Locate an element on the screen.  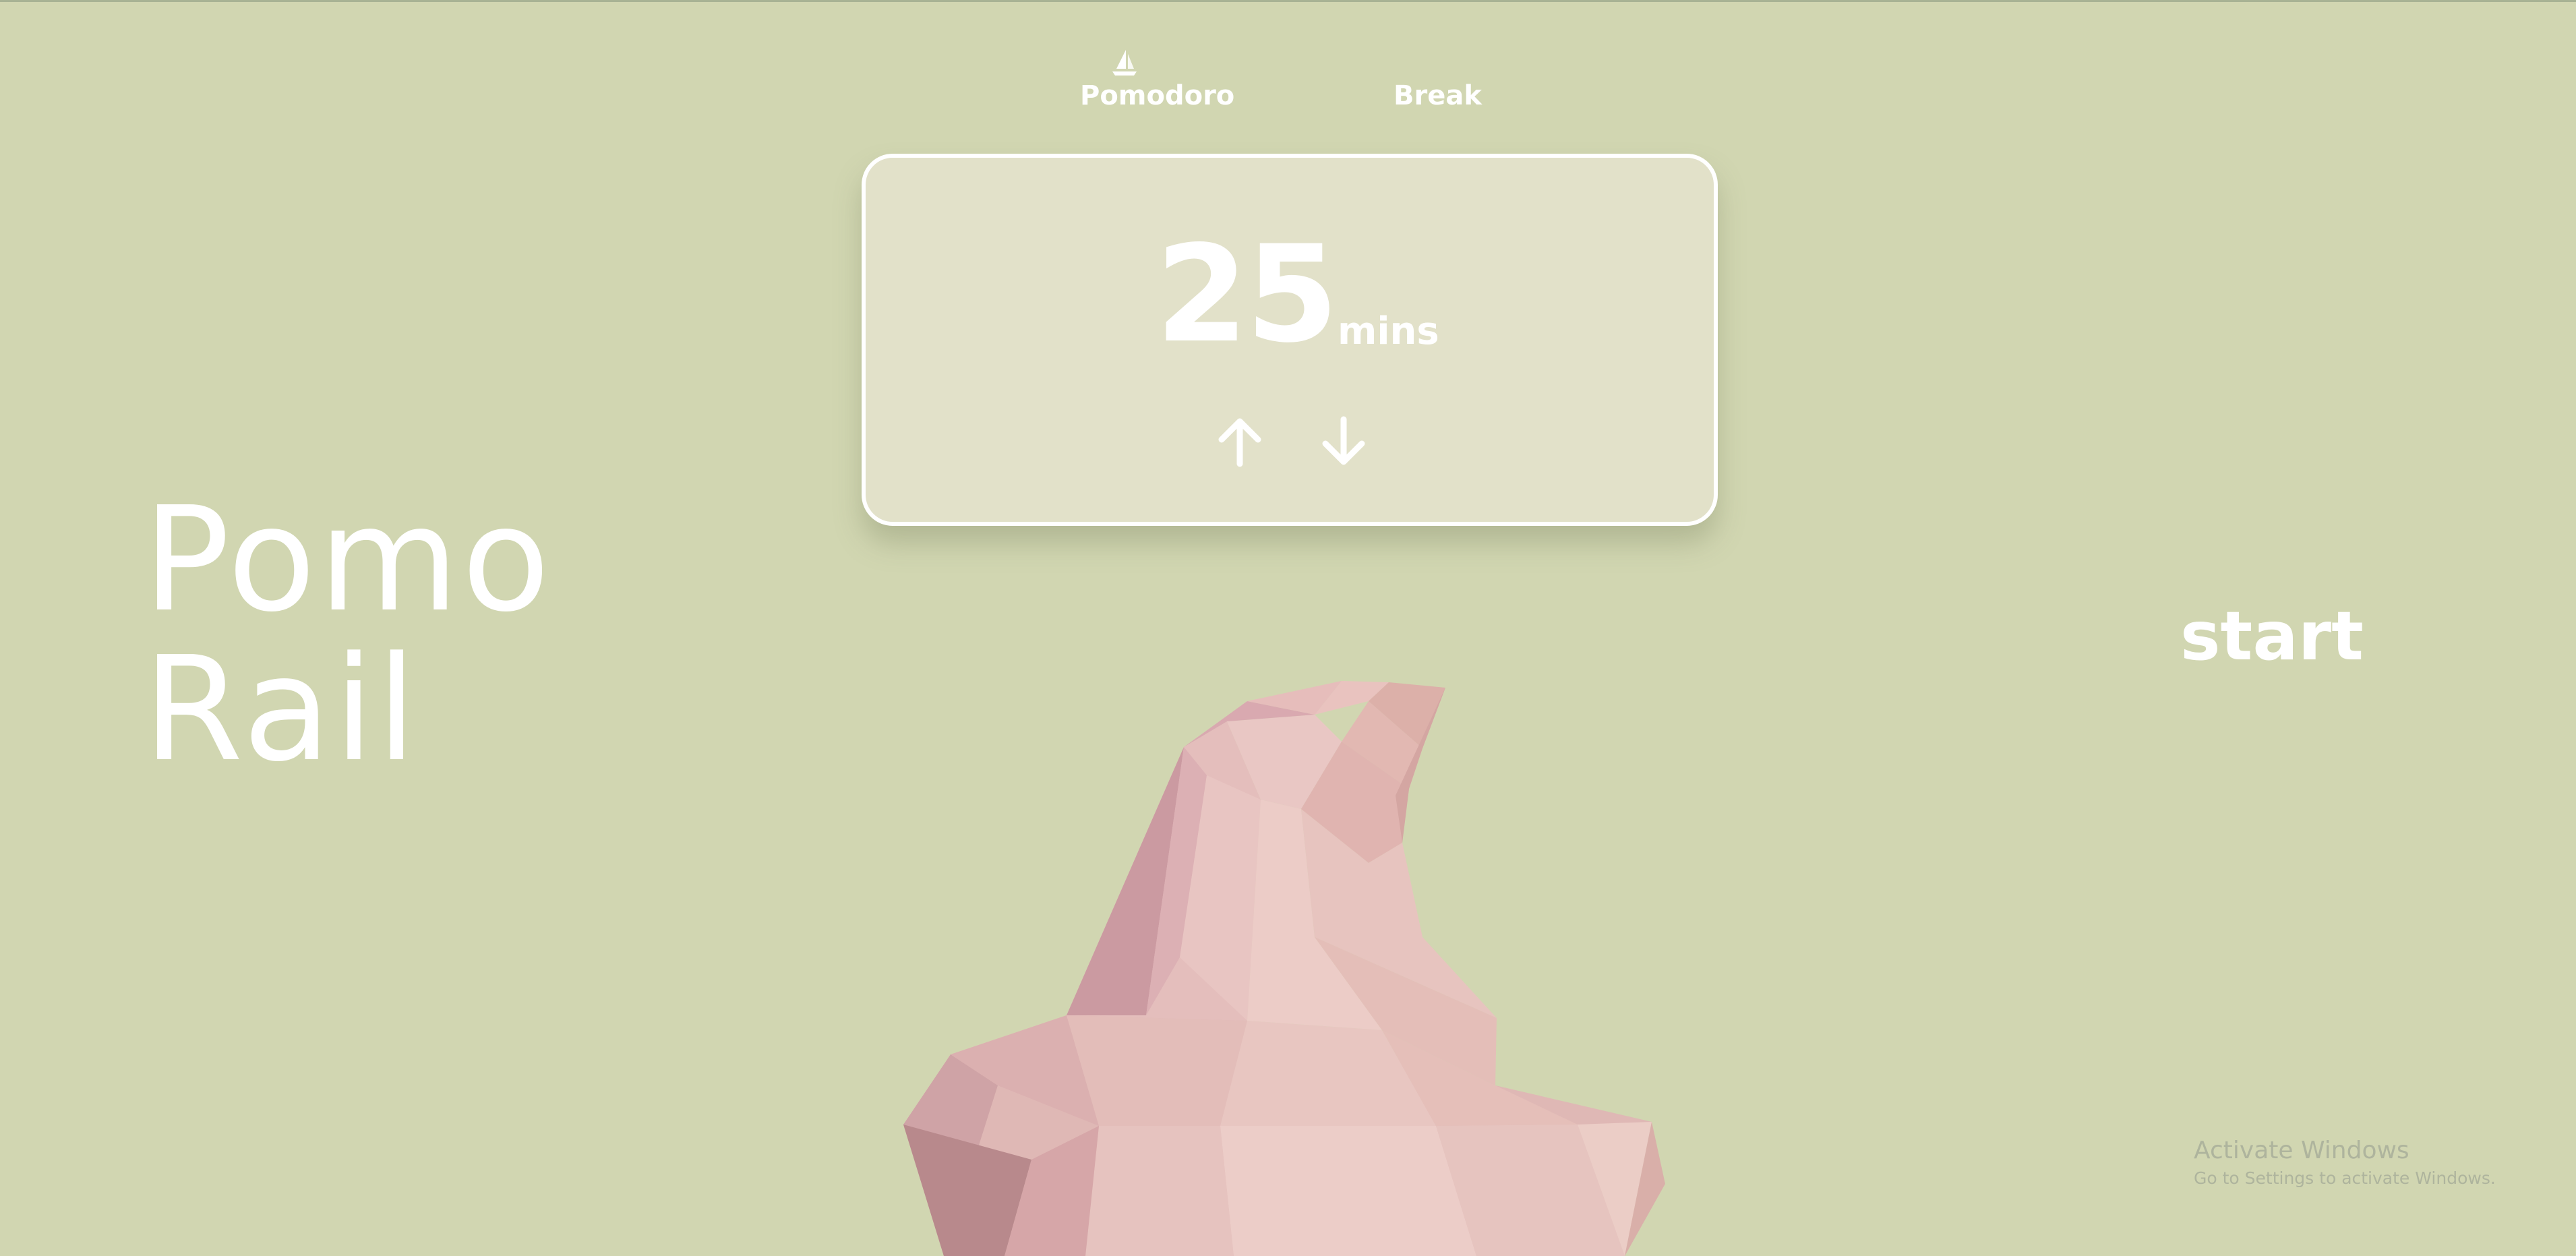
arrow-down-icon is located at coordinates (1344, 442).